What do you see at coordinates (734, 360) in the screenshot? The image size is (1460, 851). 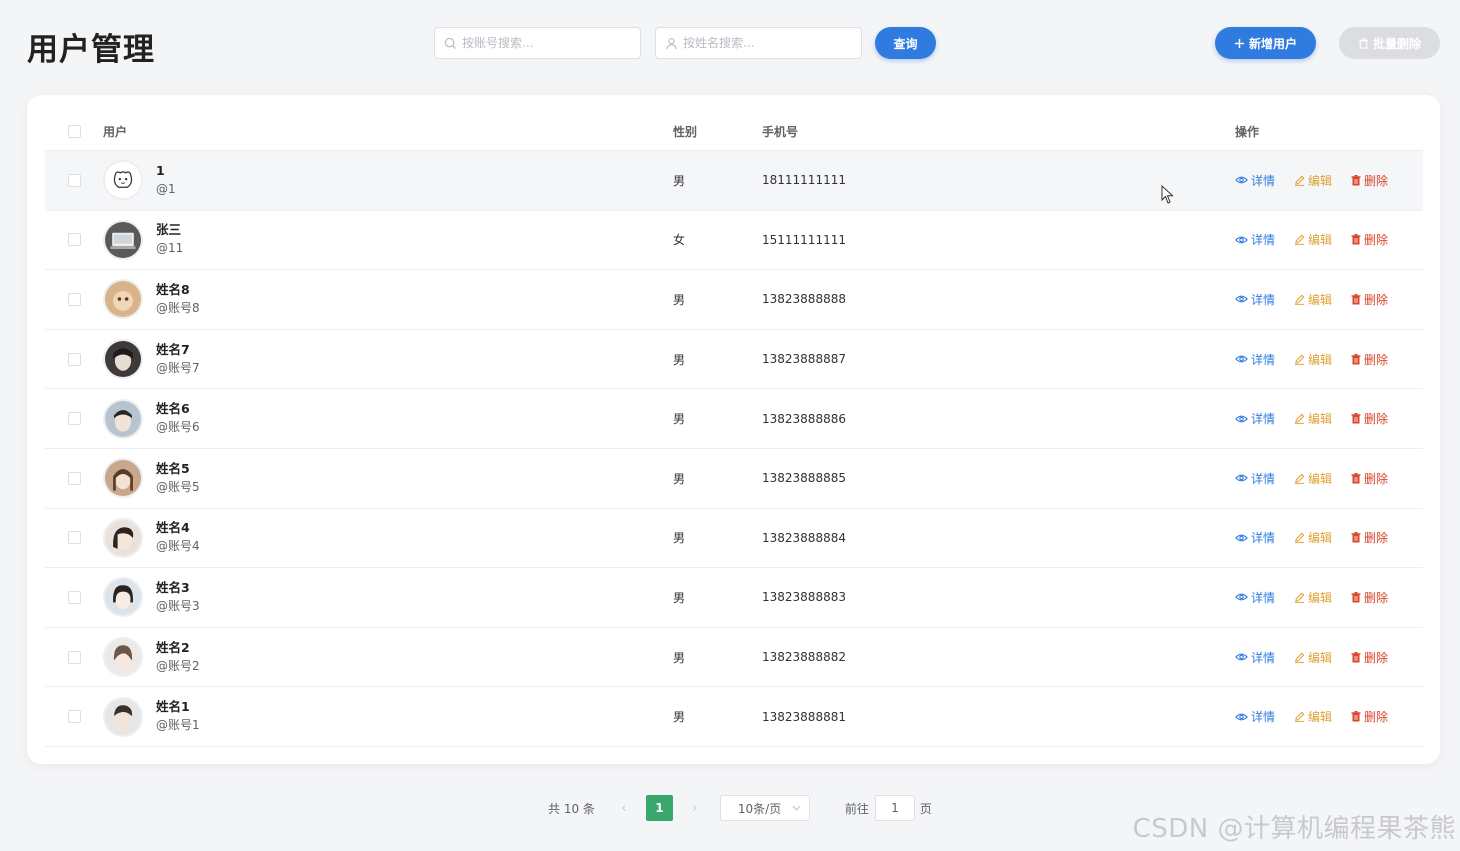 I see `table-row: 姓名7 @账号7 男 13823888887 详情 编辑 删除` at bounding box center [734, 360].